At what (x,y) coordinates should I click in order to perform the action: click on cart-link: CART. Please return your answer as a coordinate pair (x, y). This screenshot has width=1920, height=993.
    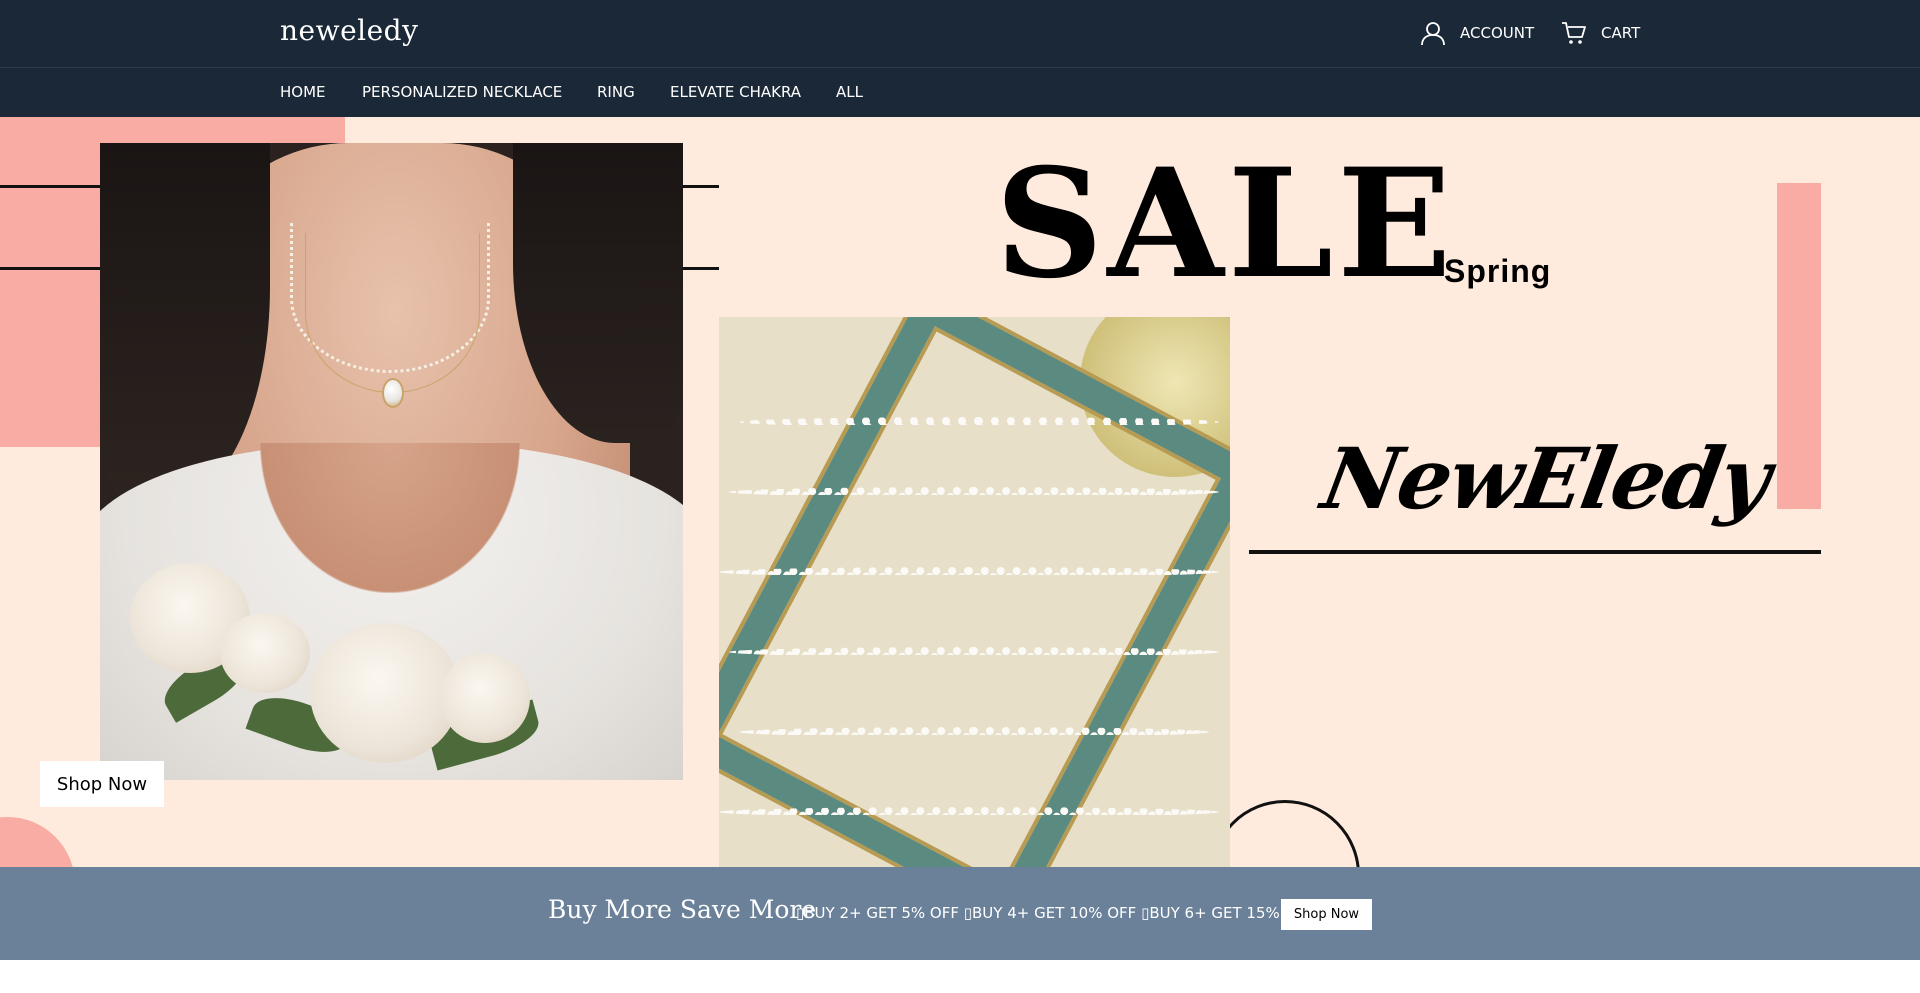
    Looking at the image, I should click on (1600, 33).